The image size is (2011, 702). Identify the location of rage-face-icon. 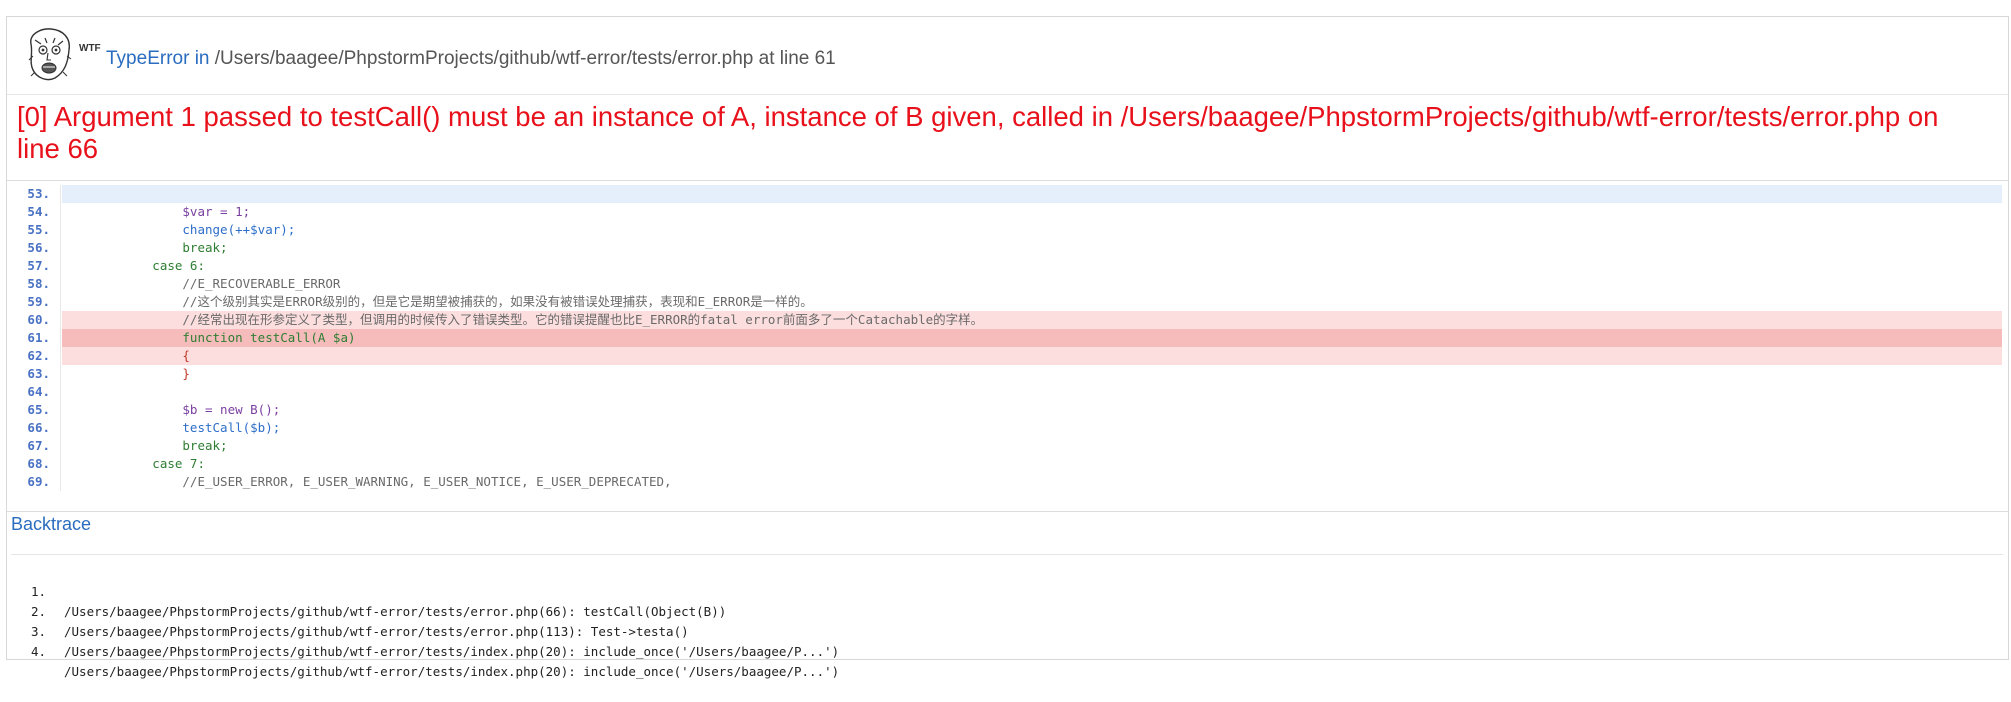
(50, 54).